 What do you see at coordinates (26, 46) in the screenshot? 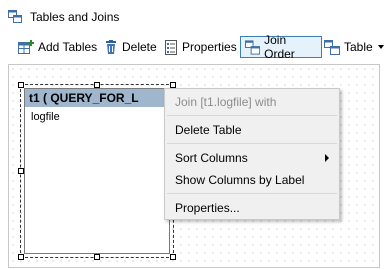
I see `add-tables-icon` at bounding box center [26, 46].